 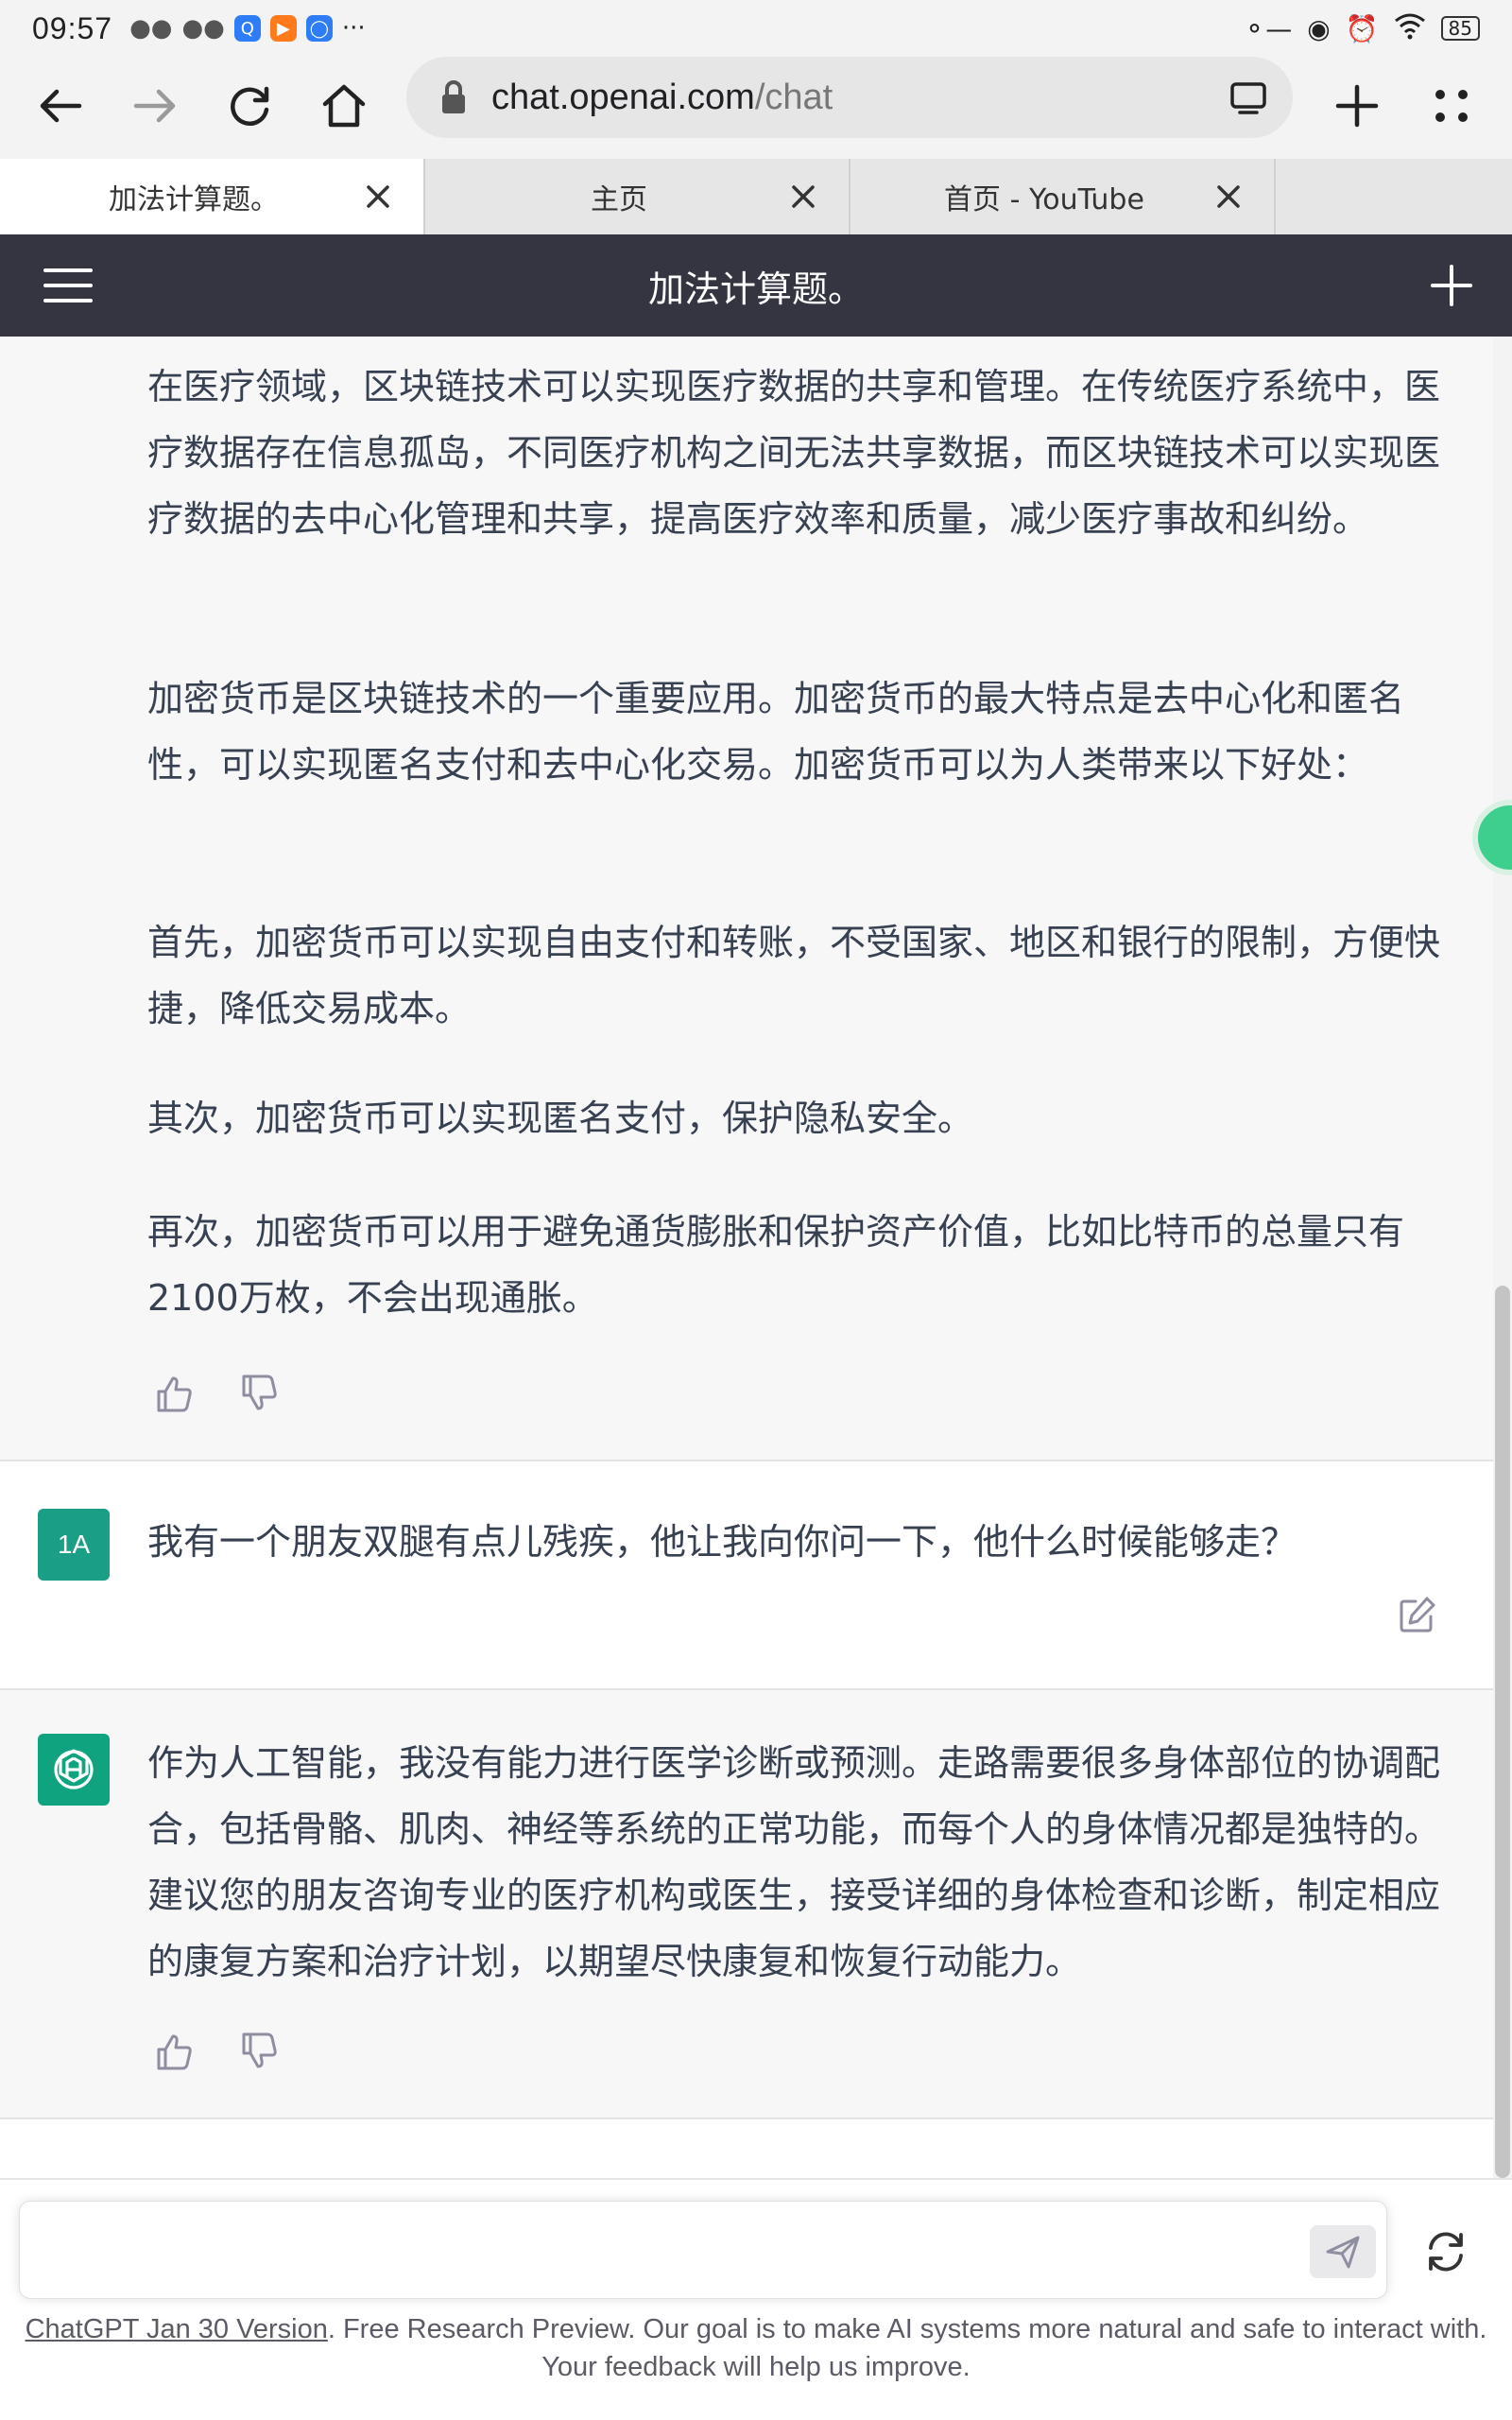 I want to click on alarm-icon: ⏰, so click(x=1362, y=28).